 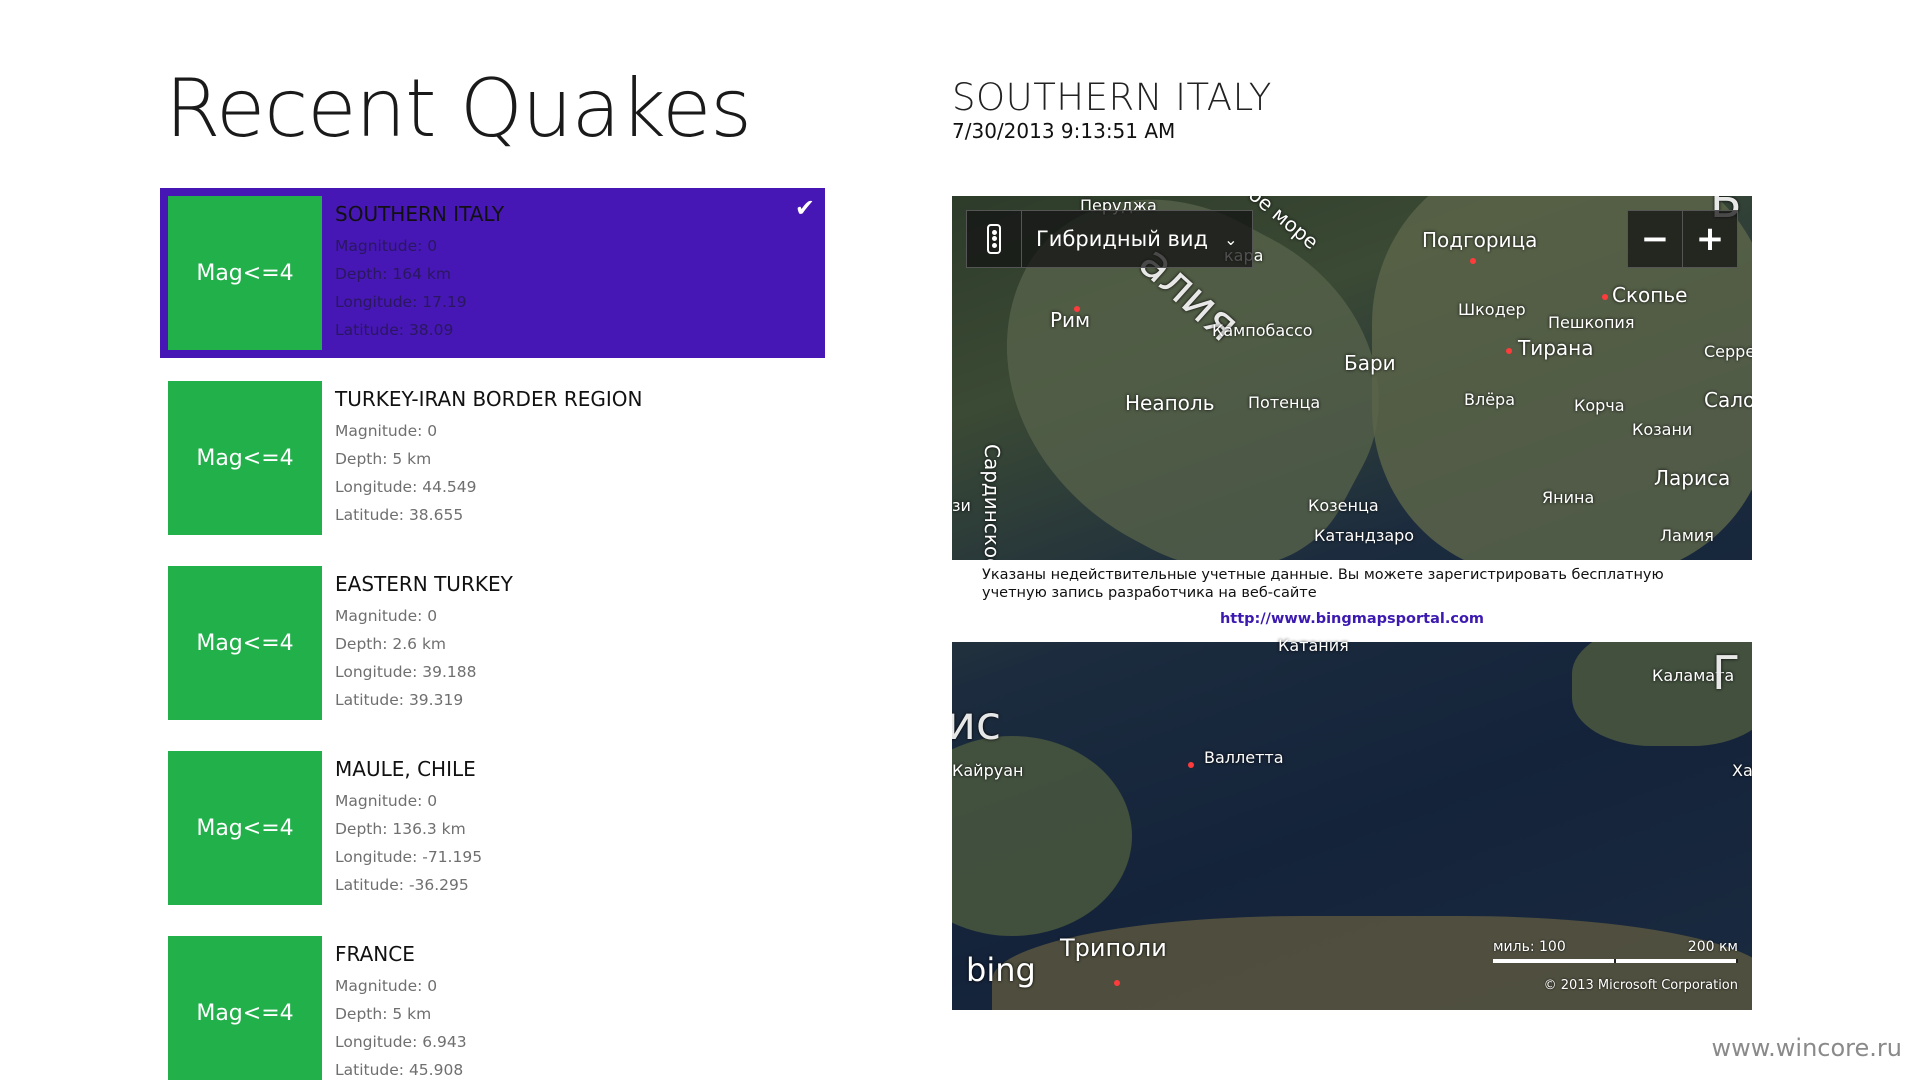 I want to click on map-land, so click(x=1372, y=963).